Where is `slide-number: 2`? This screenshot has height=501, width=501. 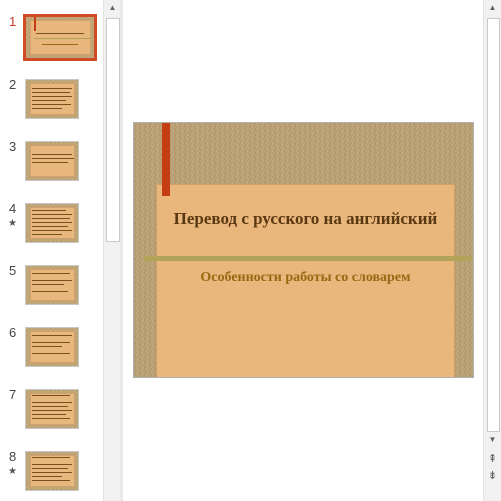
slide-number: 2 is located at coordinates (13, 84).